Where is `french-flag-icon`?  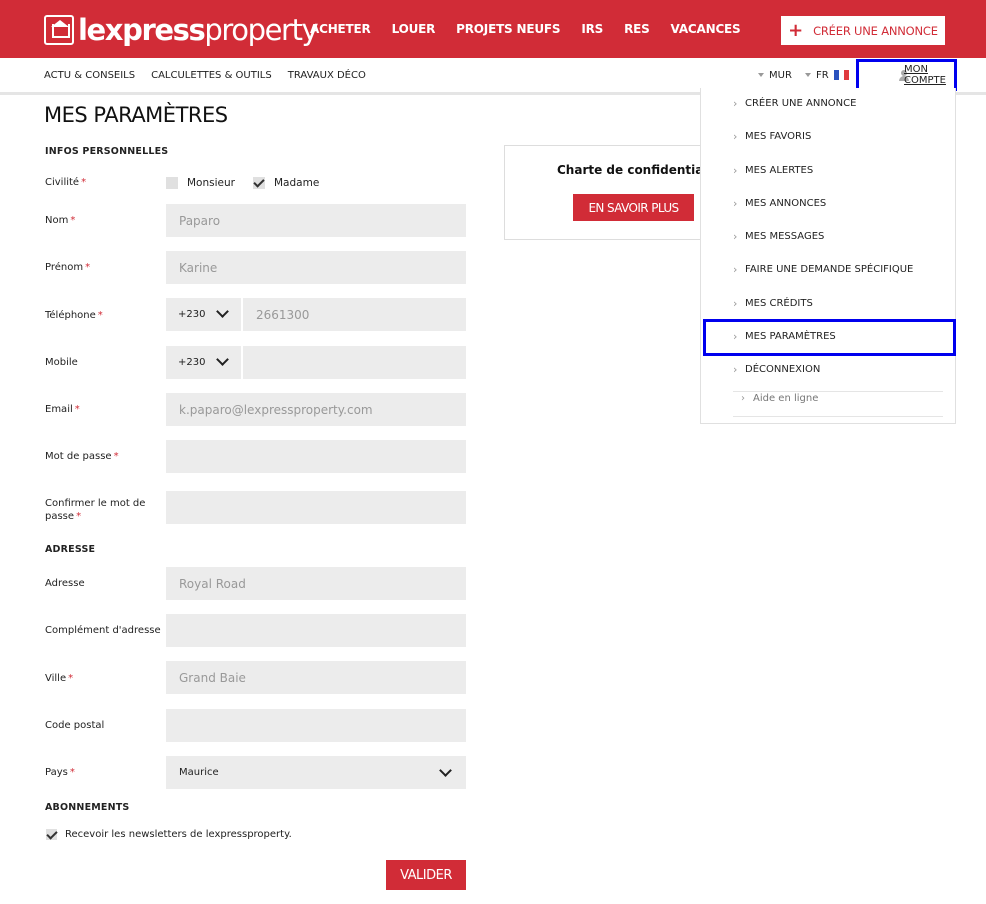
french-flag-icon is located at coordinates (841, 75).